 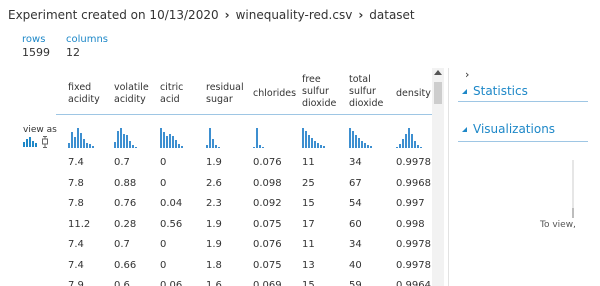 What do you see at coordinates (514, 129) in the screenshot?
I see `visualizations-title: Visualizations` at bounding box center [514, 129].